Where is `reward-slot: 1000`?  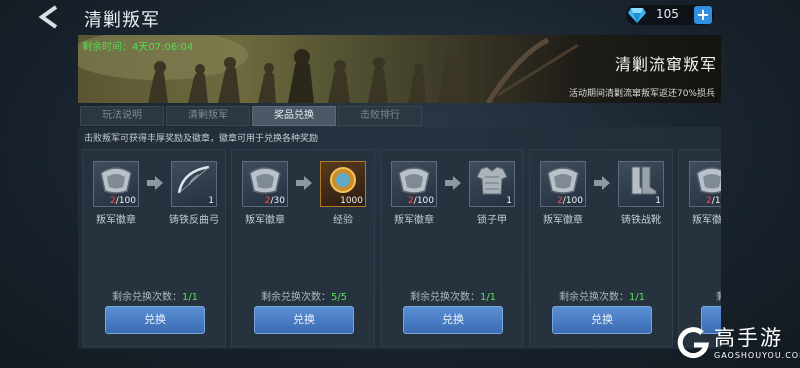 reward-slot: 1000 is located at coordinates (343, 184).